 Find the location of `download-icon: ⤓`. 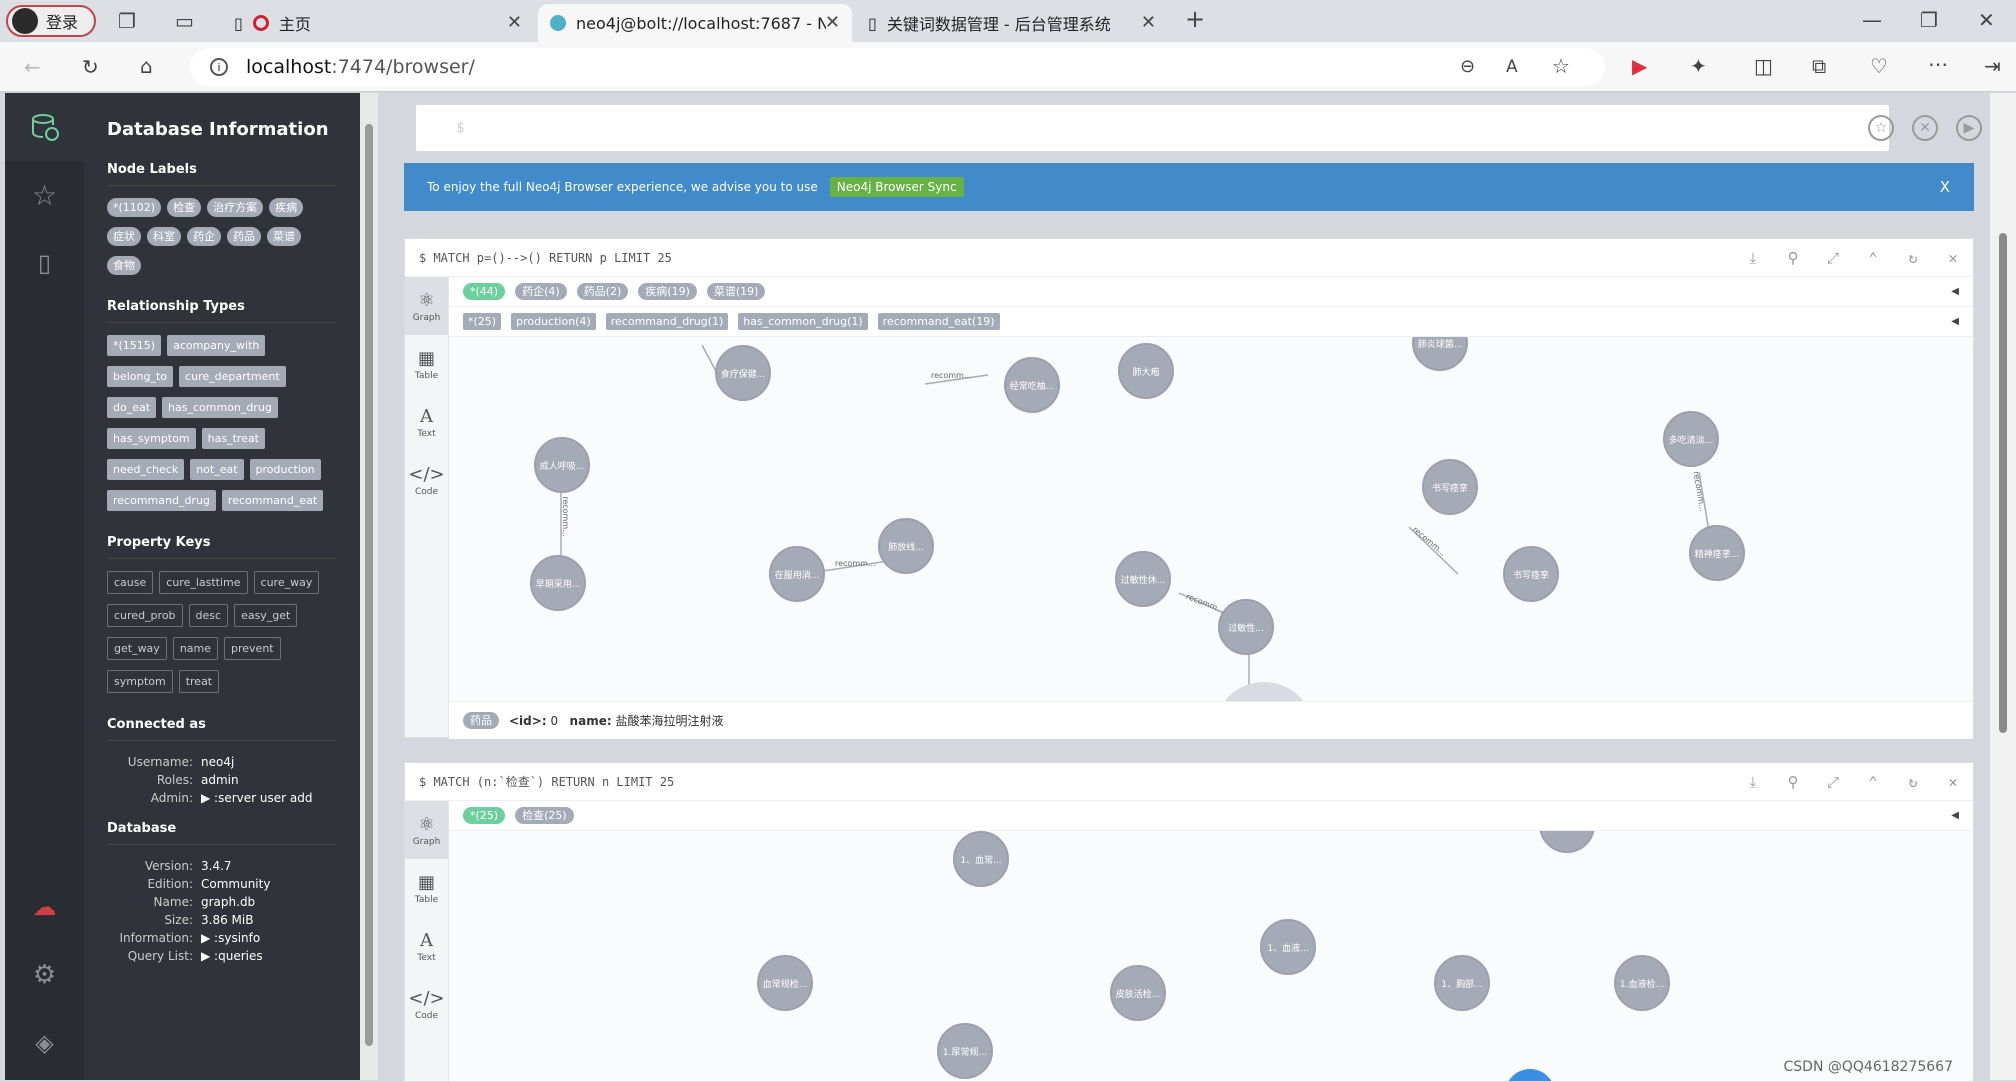

download-icon: ⤓ is located at coordinates (1753, 782).